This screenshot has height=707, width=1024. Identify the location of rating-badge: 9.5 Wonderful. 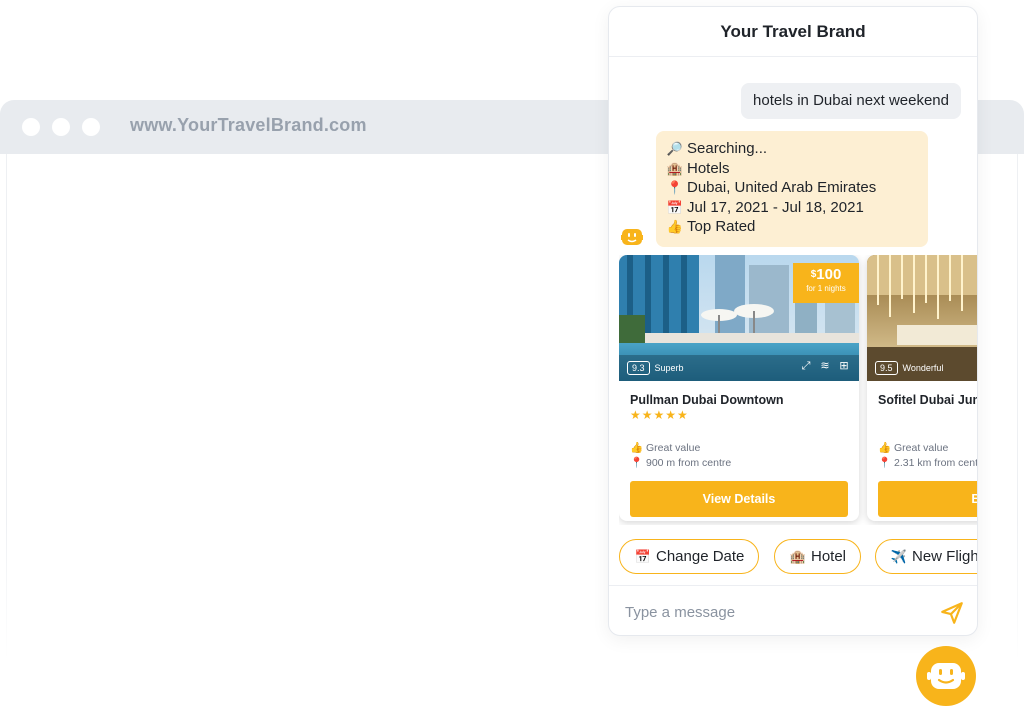
(909, 368).